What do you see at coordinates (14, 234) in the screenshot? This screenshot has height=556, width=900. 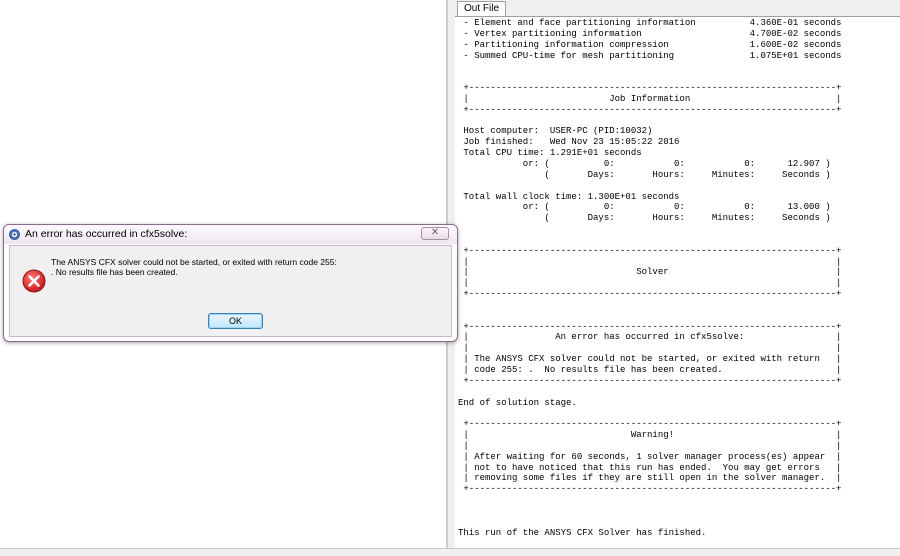 I see `cfx-app-icon` at bounding box center [14, 234].